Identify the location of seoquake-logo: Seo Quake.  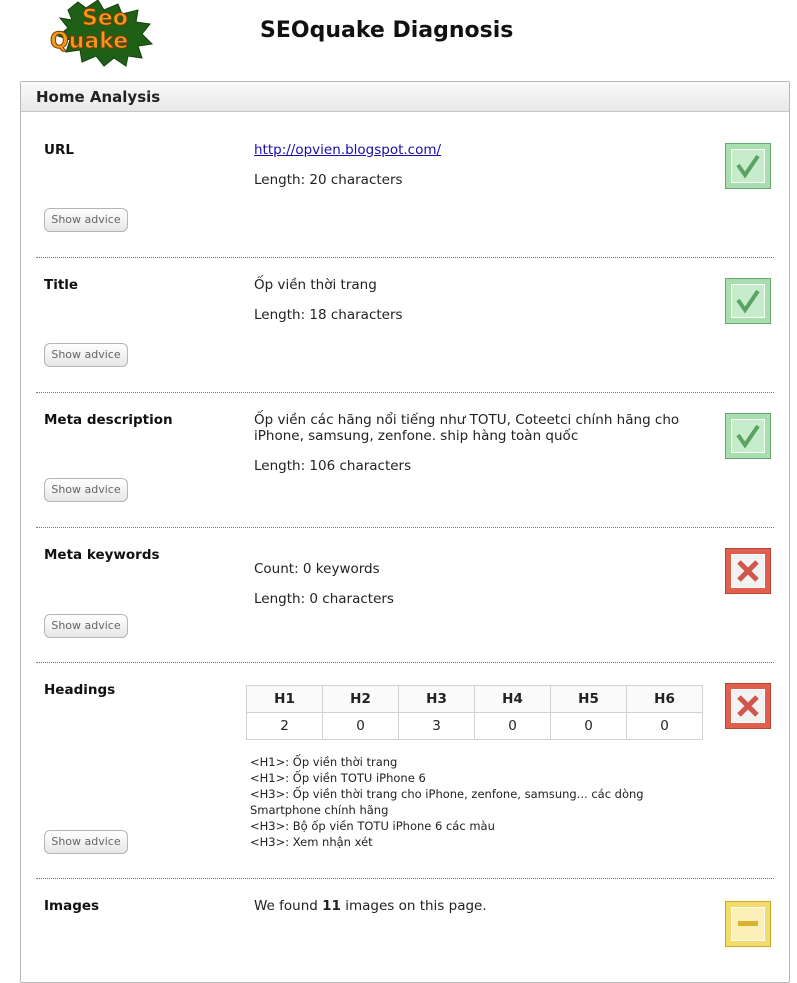
(103, 34).